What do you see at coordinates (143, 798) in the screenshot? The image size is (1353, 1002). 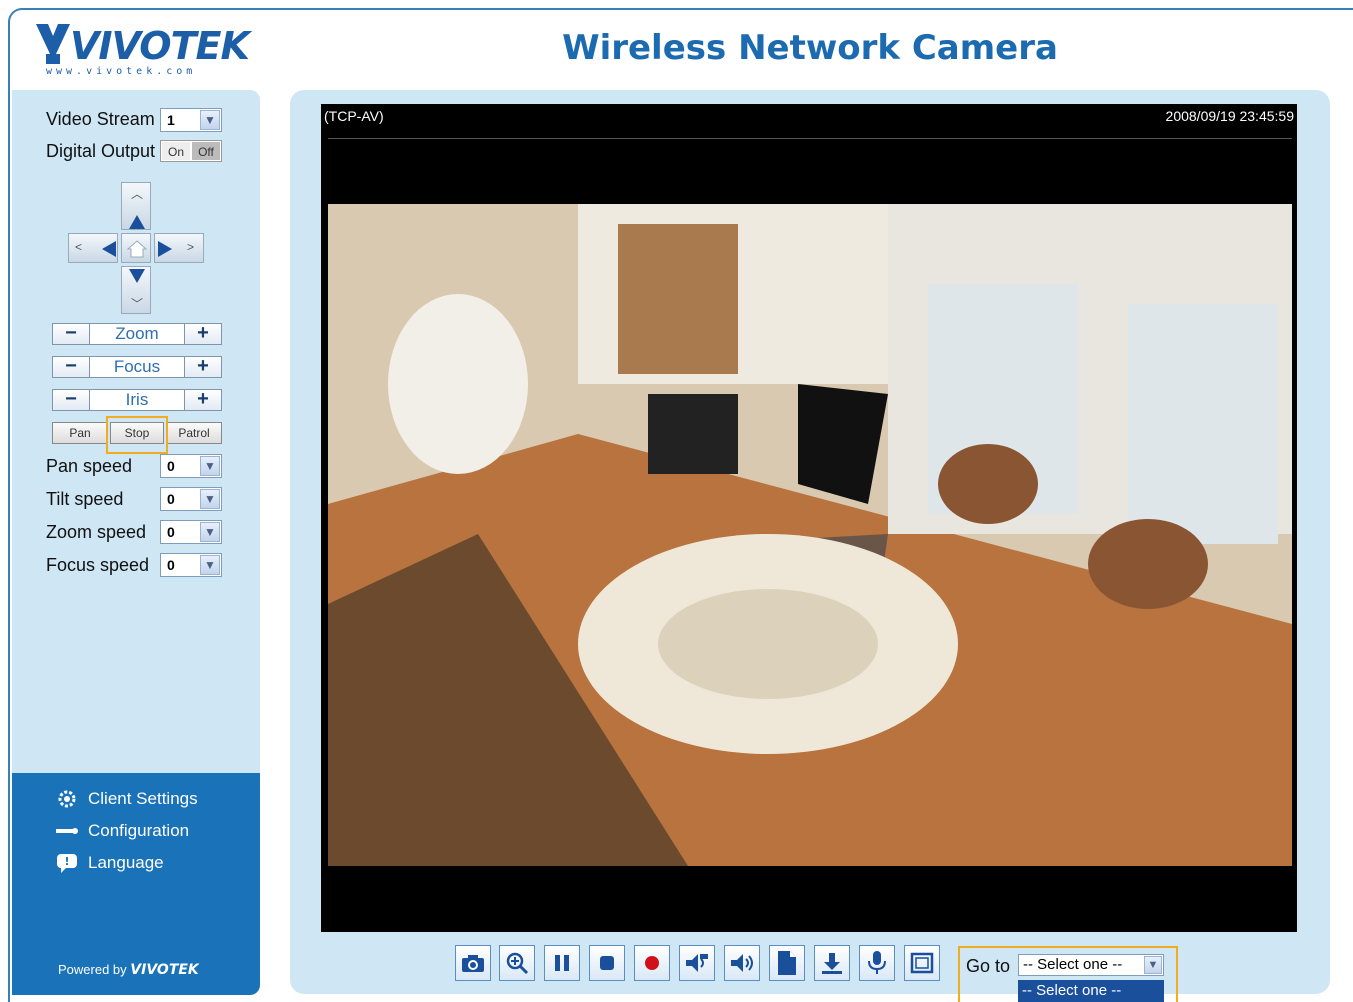 I see `client-settings-label: Client Settings` at bounding box center [143, 798].